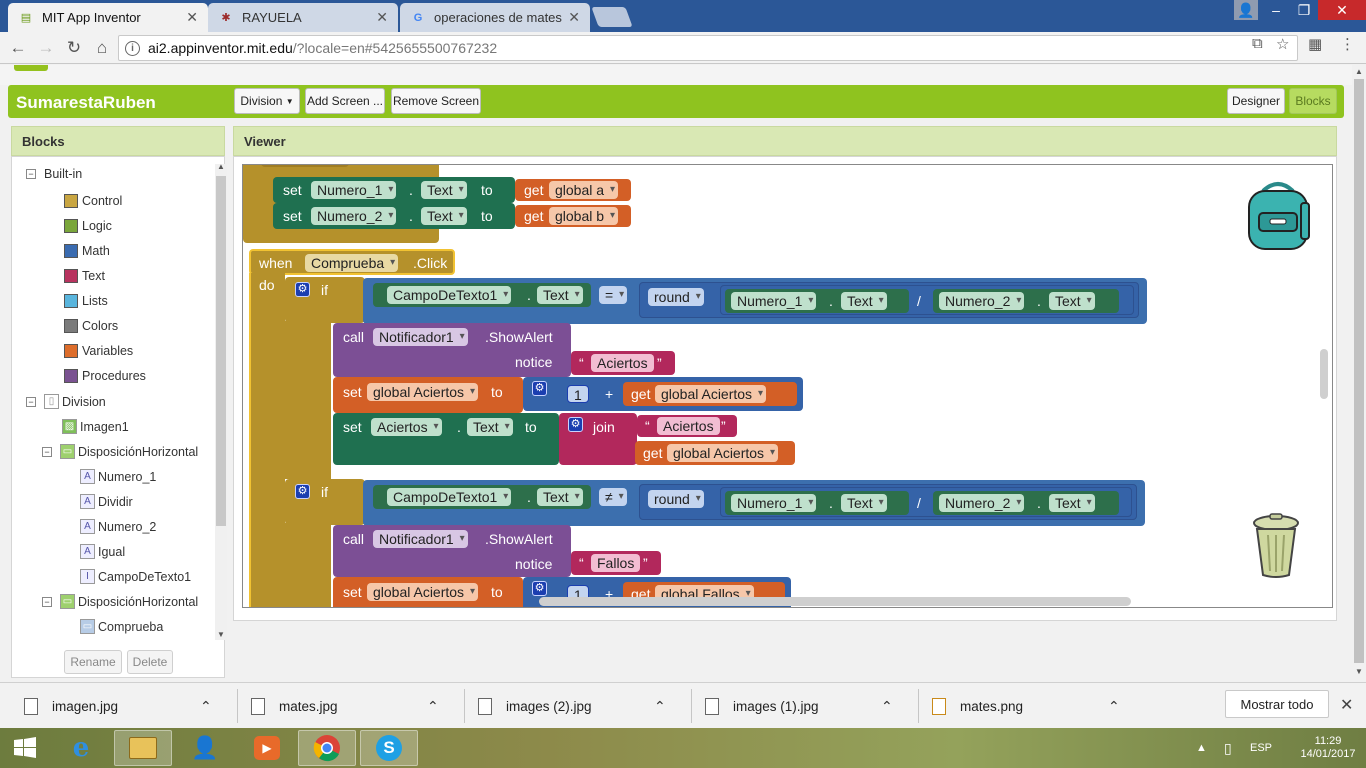  I want to click on trash-can-icon, so click(1276, 546).